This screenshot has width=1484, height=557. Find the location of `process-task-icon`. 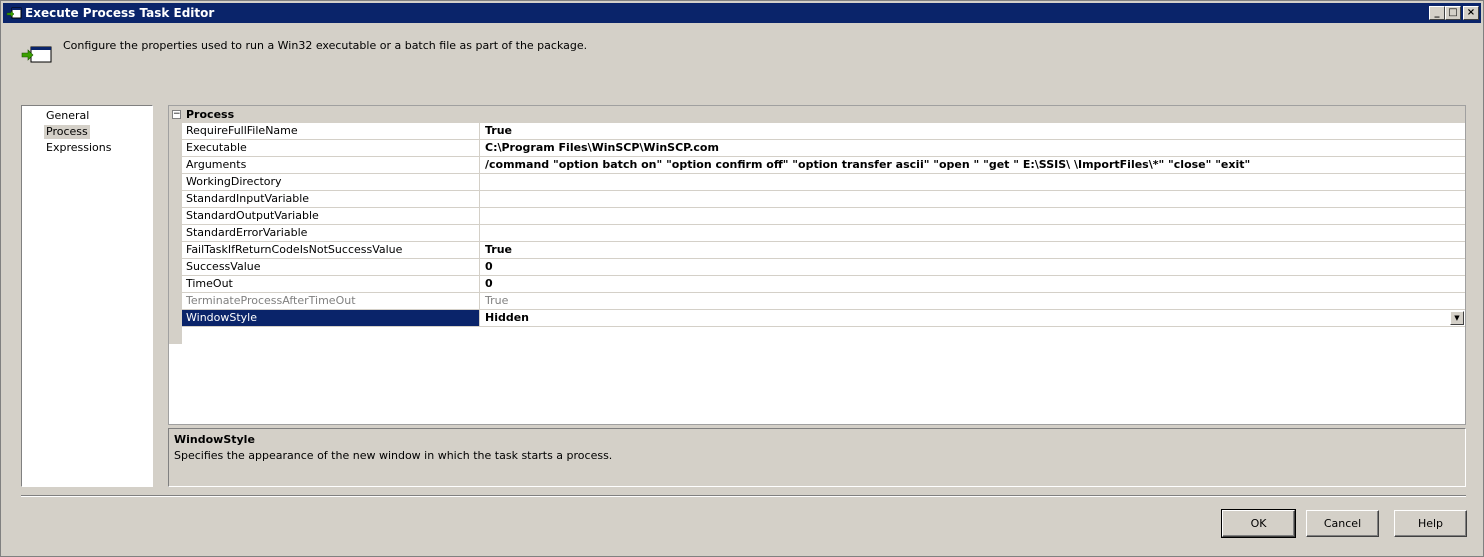

process-task-icon is located at coordinates (37, 54).